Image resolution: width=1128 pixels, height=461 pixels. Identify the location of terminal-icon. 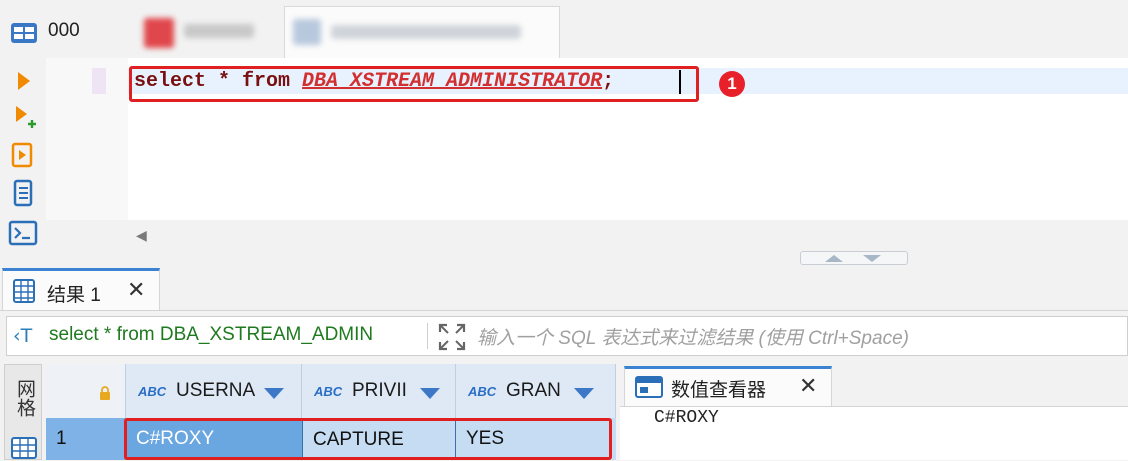
(23, 233).